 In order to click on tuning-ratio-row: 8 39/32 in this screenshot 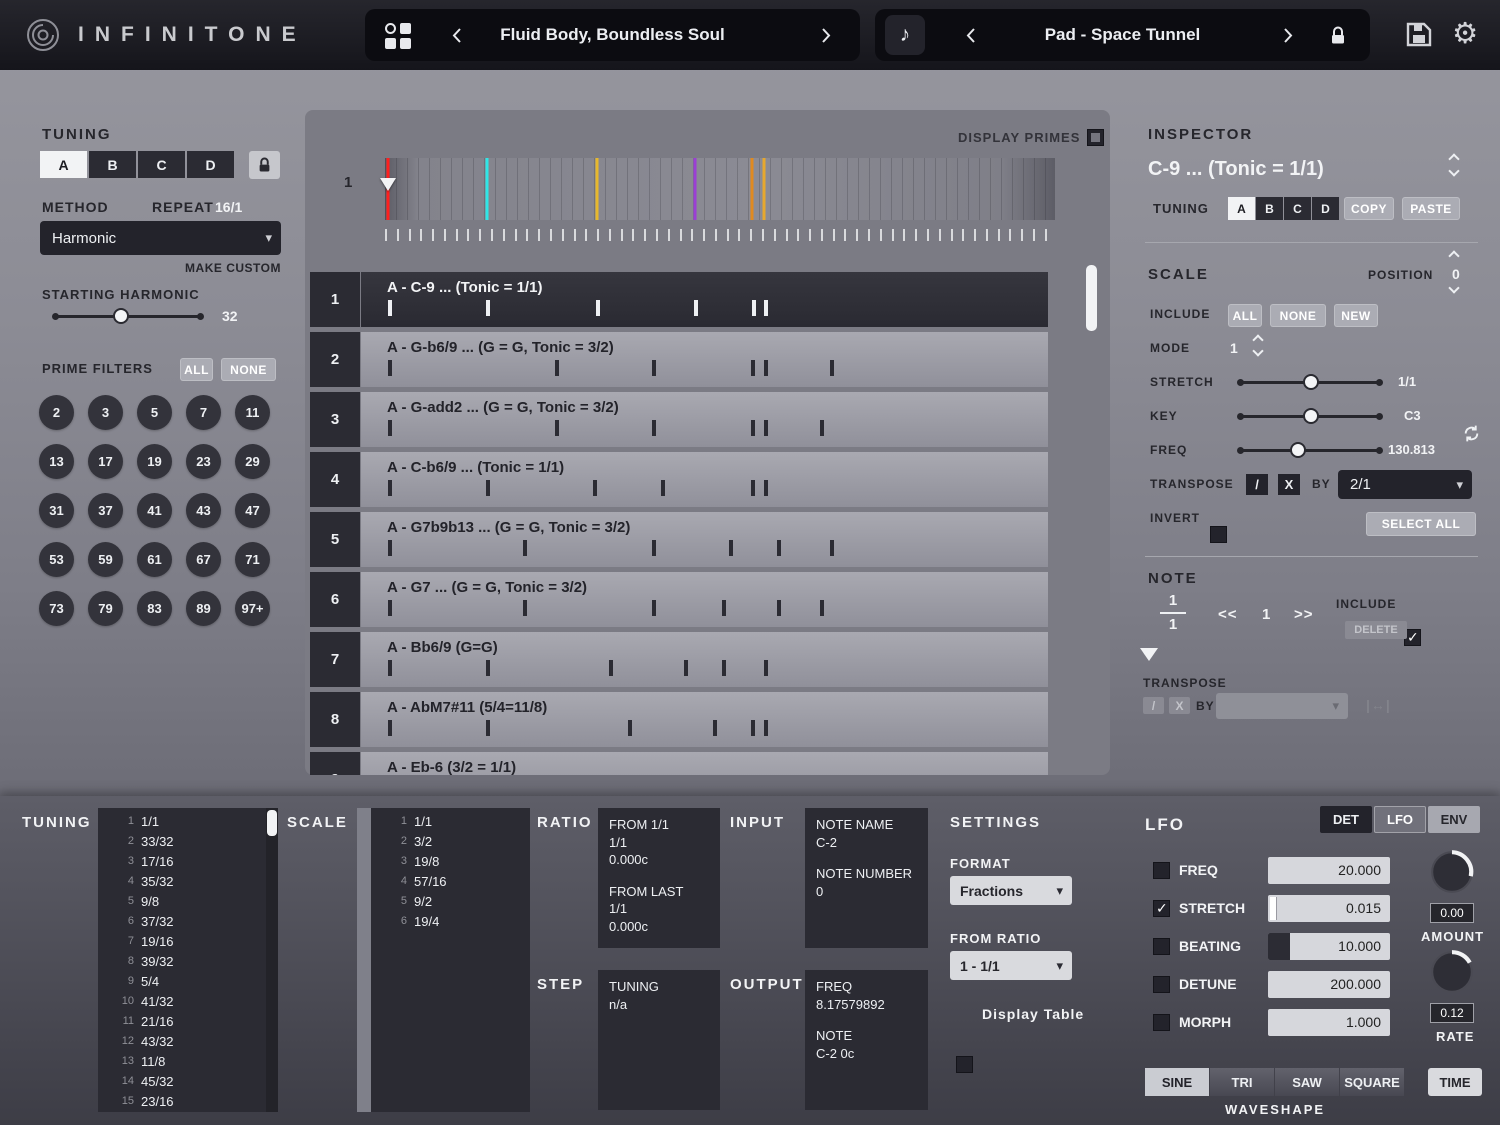, I will do `click(182, 961)`.